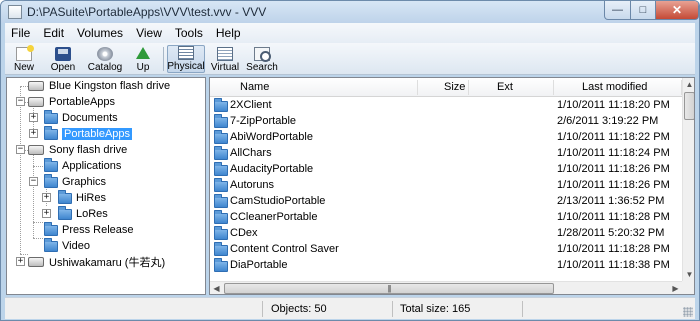 This screenshot has width=700, height=321. Describe the element at coordinates (89, 229) in the screenshot. I see `tree-item-press-release: Press Release` at that location.